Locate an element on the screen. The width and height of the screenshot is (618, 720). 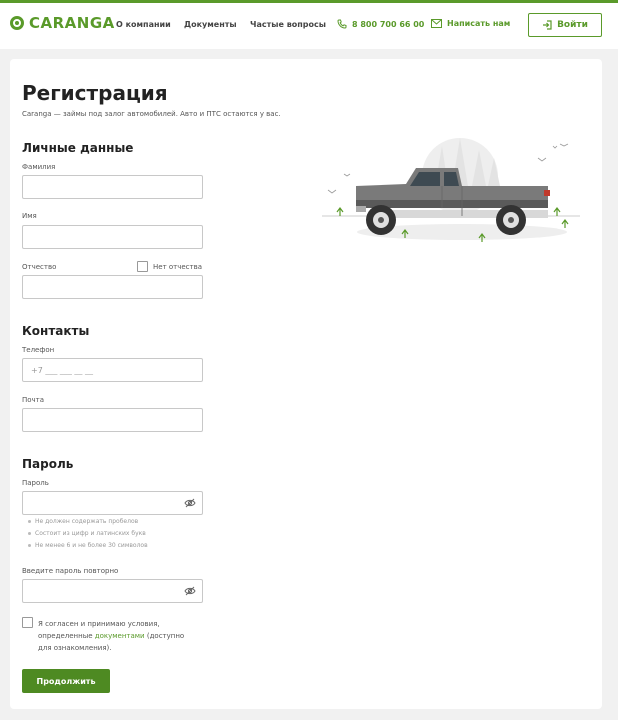
lastname-label: Фамилия is located at coordinates (39, 167).